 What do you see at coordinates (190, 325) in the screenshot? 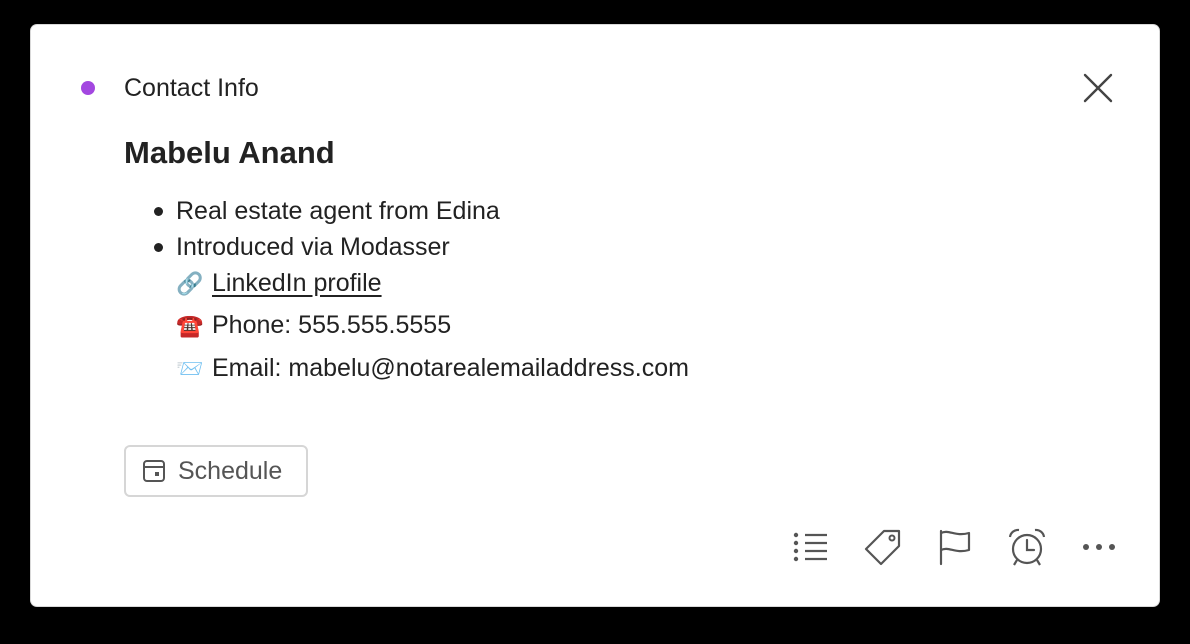
I see `telephone-icon: ☎️` at bounding box center [190, 325].